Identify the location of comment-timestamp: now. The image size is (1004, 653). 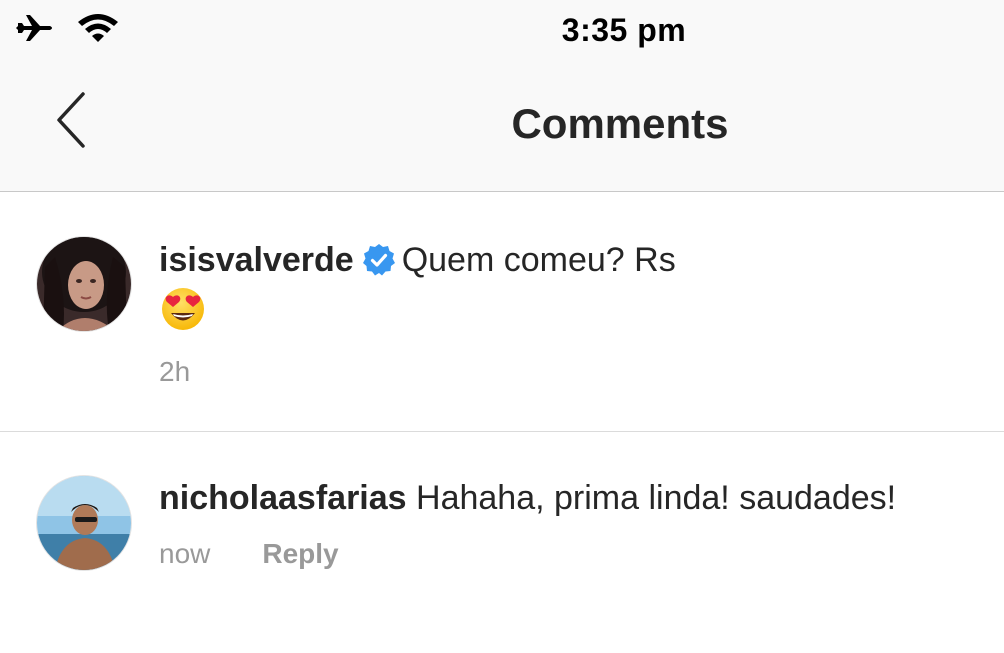
(185, 553).